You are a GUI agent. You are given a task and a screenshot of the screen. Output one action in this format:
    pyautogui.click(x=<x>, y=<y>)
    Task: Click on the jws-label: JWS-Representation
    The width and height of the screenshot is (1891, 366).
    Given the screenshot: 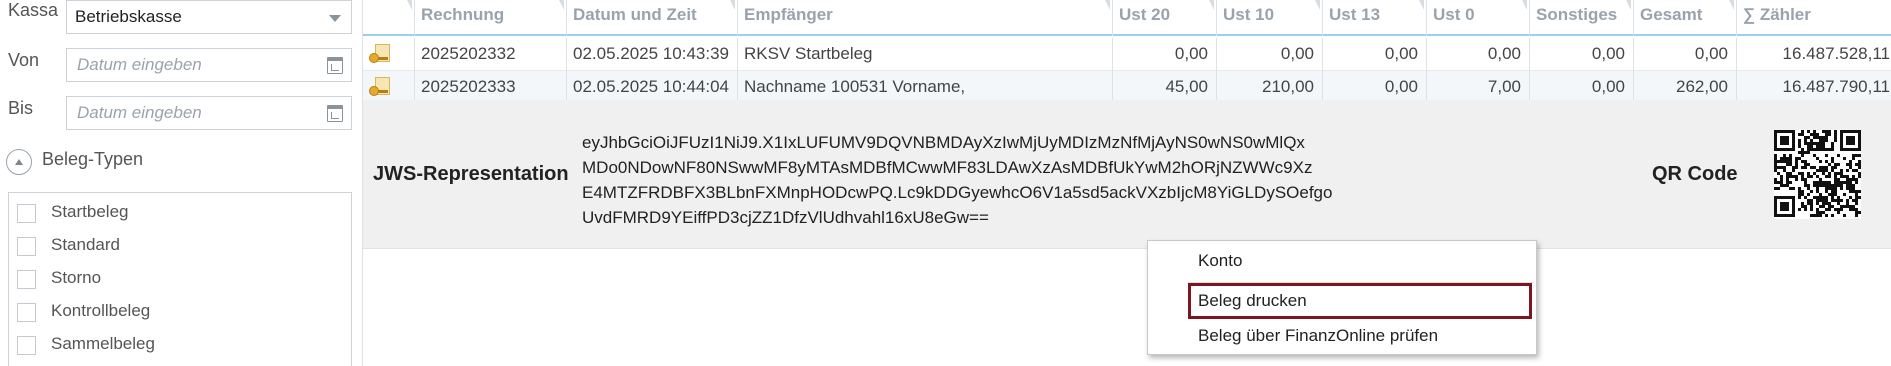 What is the action you would take?
    pyautogui.click(x=471, y=174)
    